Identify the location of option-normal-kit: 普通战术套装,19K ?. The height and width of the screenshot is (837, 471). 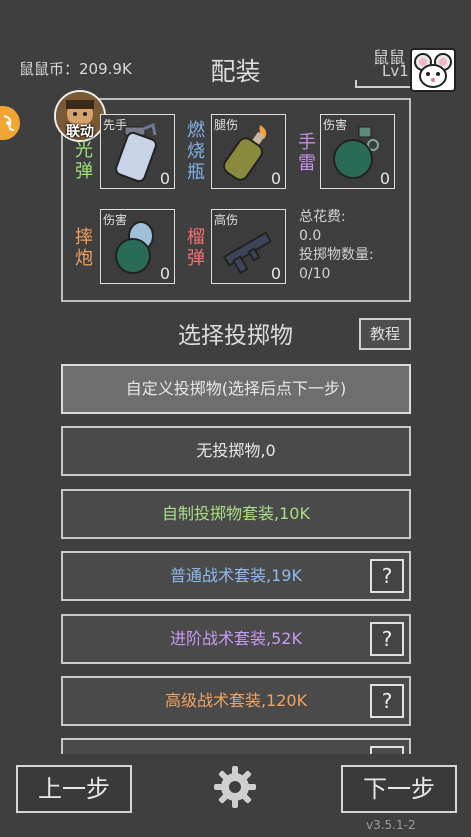
(236, 576).